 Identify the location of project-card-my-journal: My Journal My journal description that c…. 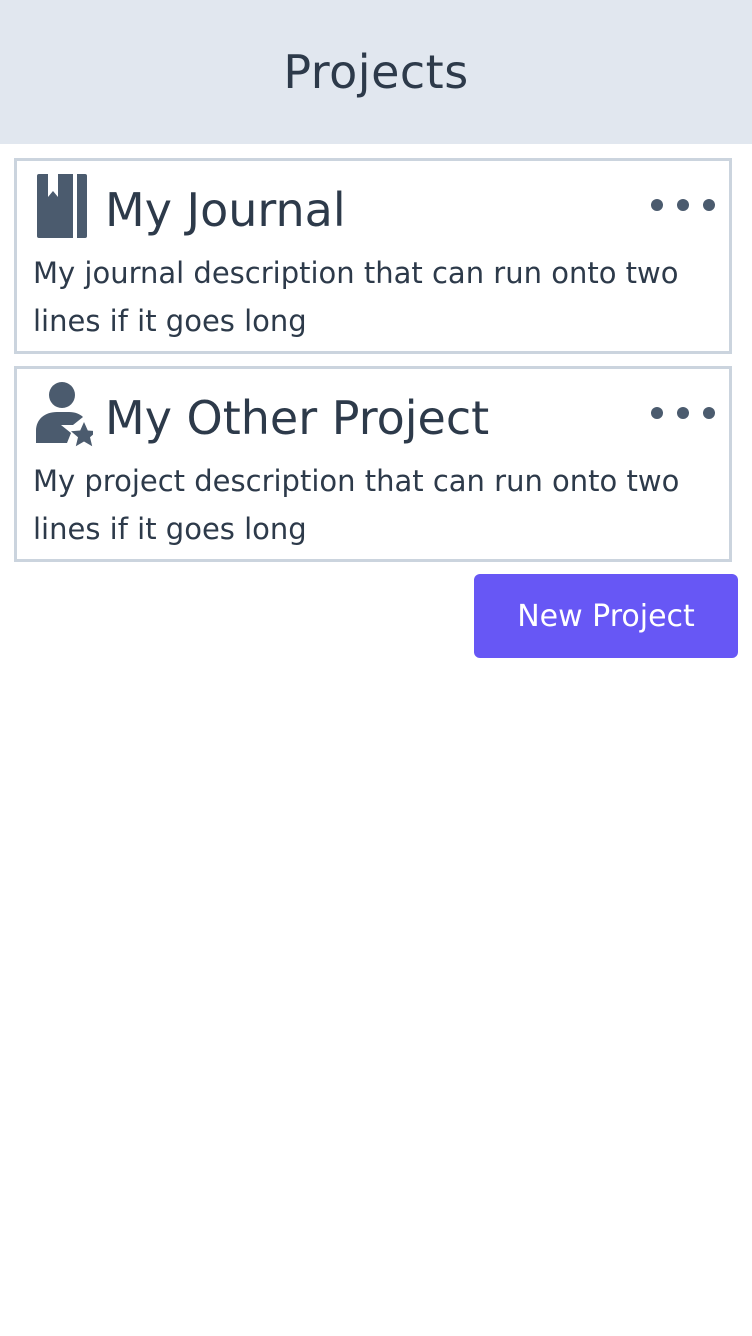
(373, 256).